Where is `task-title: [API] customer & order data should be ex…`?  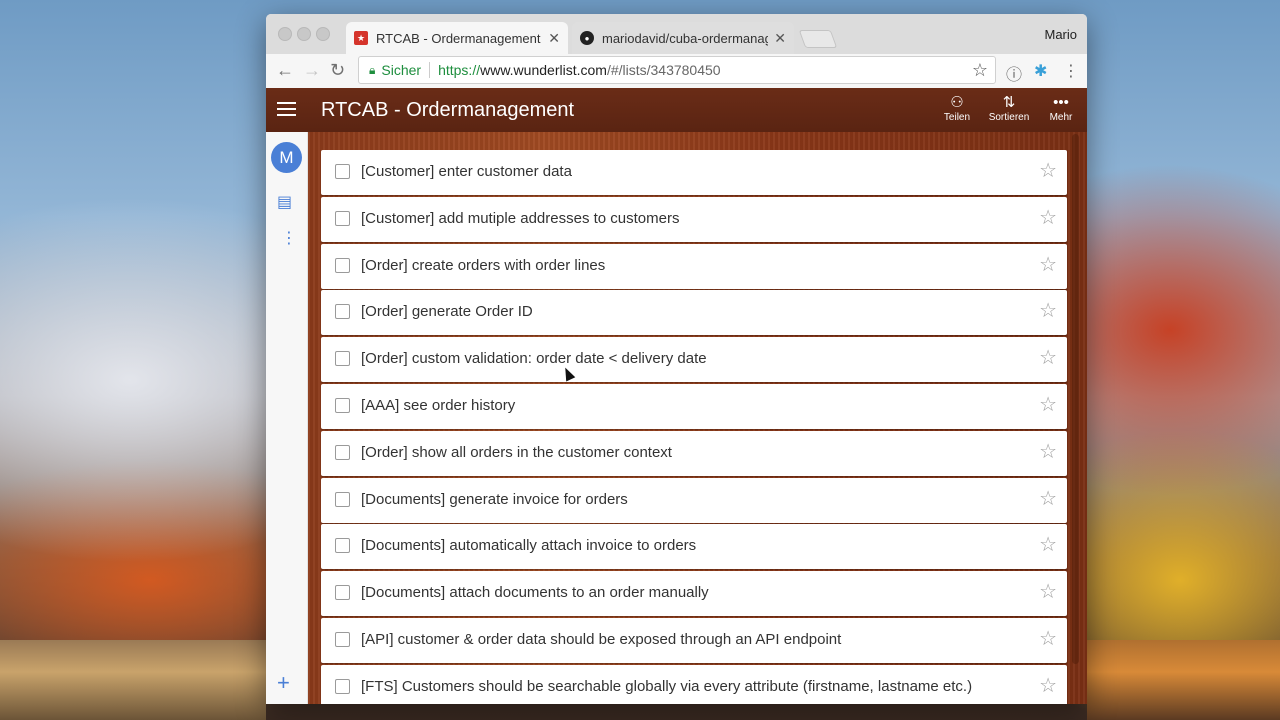 task-title: [API] customer & order data should be ex… is located at coordinates (601, 639).